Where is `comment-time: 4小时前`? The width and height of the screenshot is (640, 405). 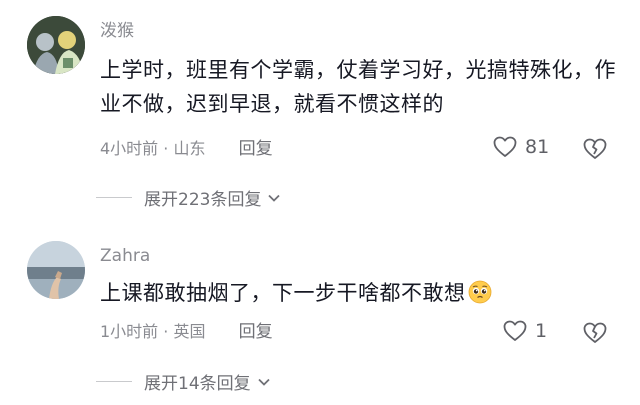 comment-time: 4小时前 is located at coordinates (129, 148).